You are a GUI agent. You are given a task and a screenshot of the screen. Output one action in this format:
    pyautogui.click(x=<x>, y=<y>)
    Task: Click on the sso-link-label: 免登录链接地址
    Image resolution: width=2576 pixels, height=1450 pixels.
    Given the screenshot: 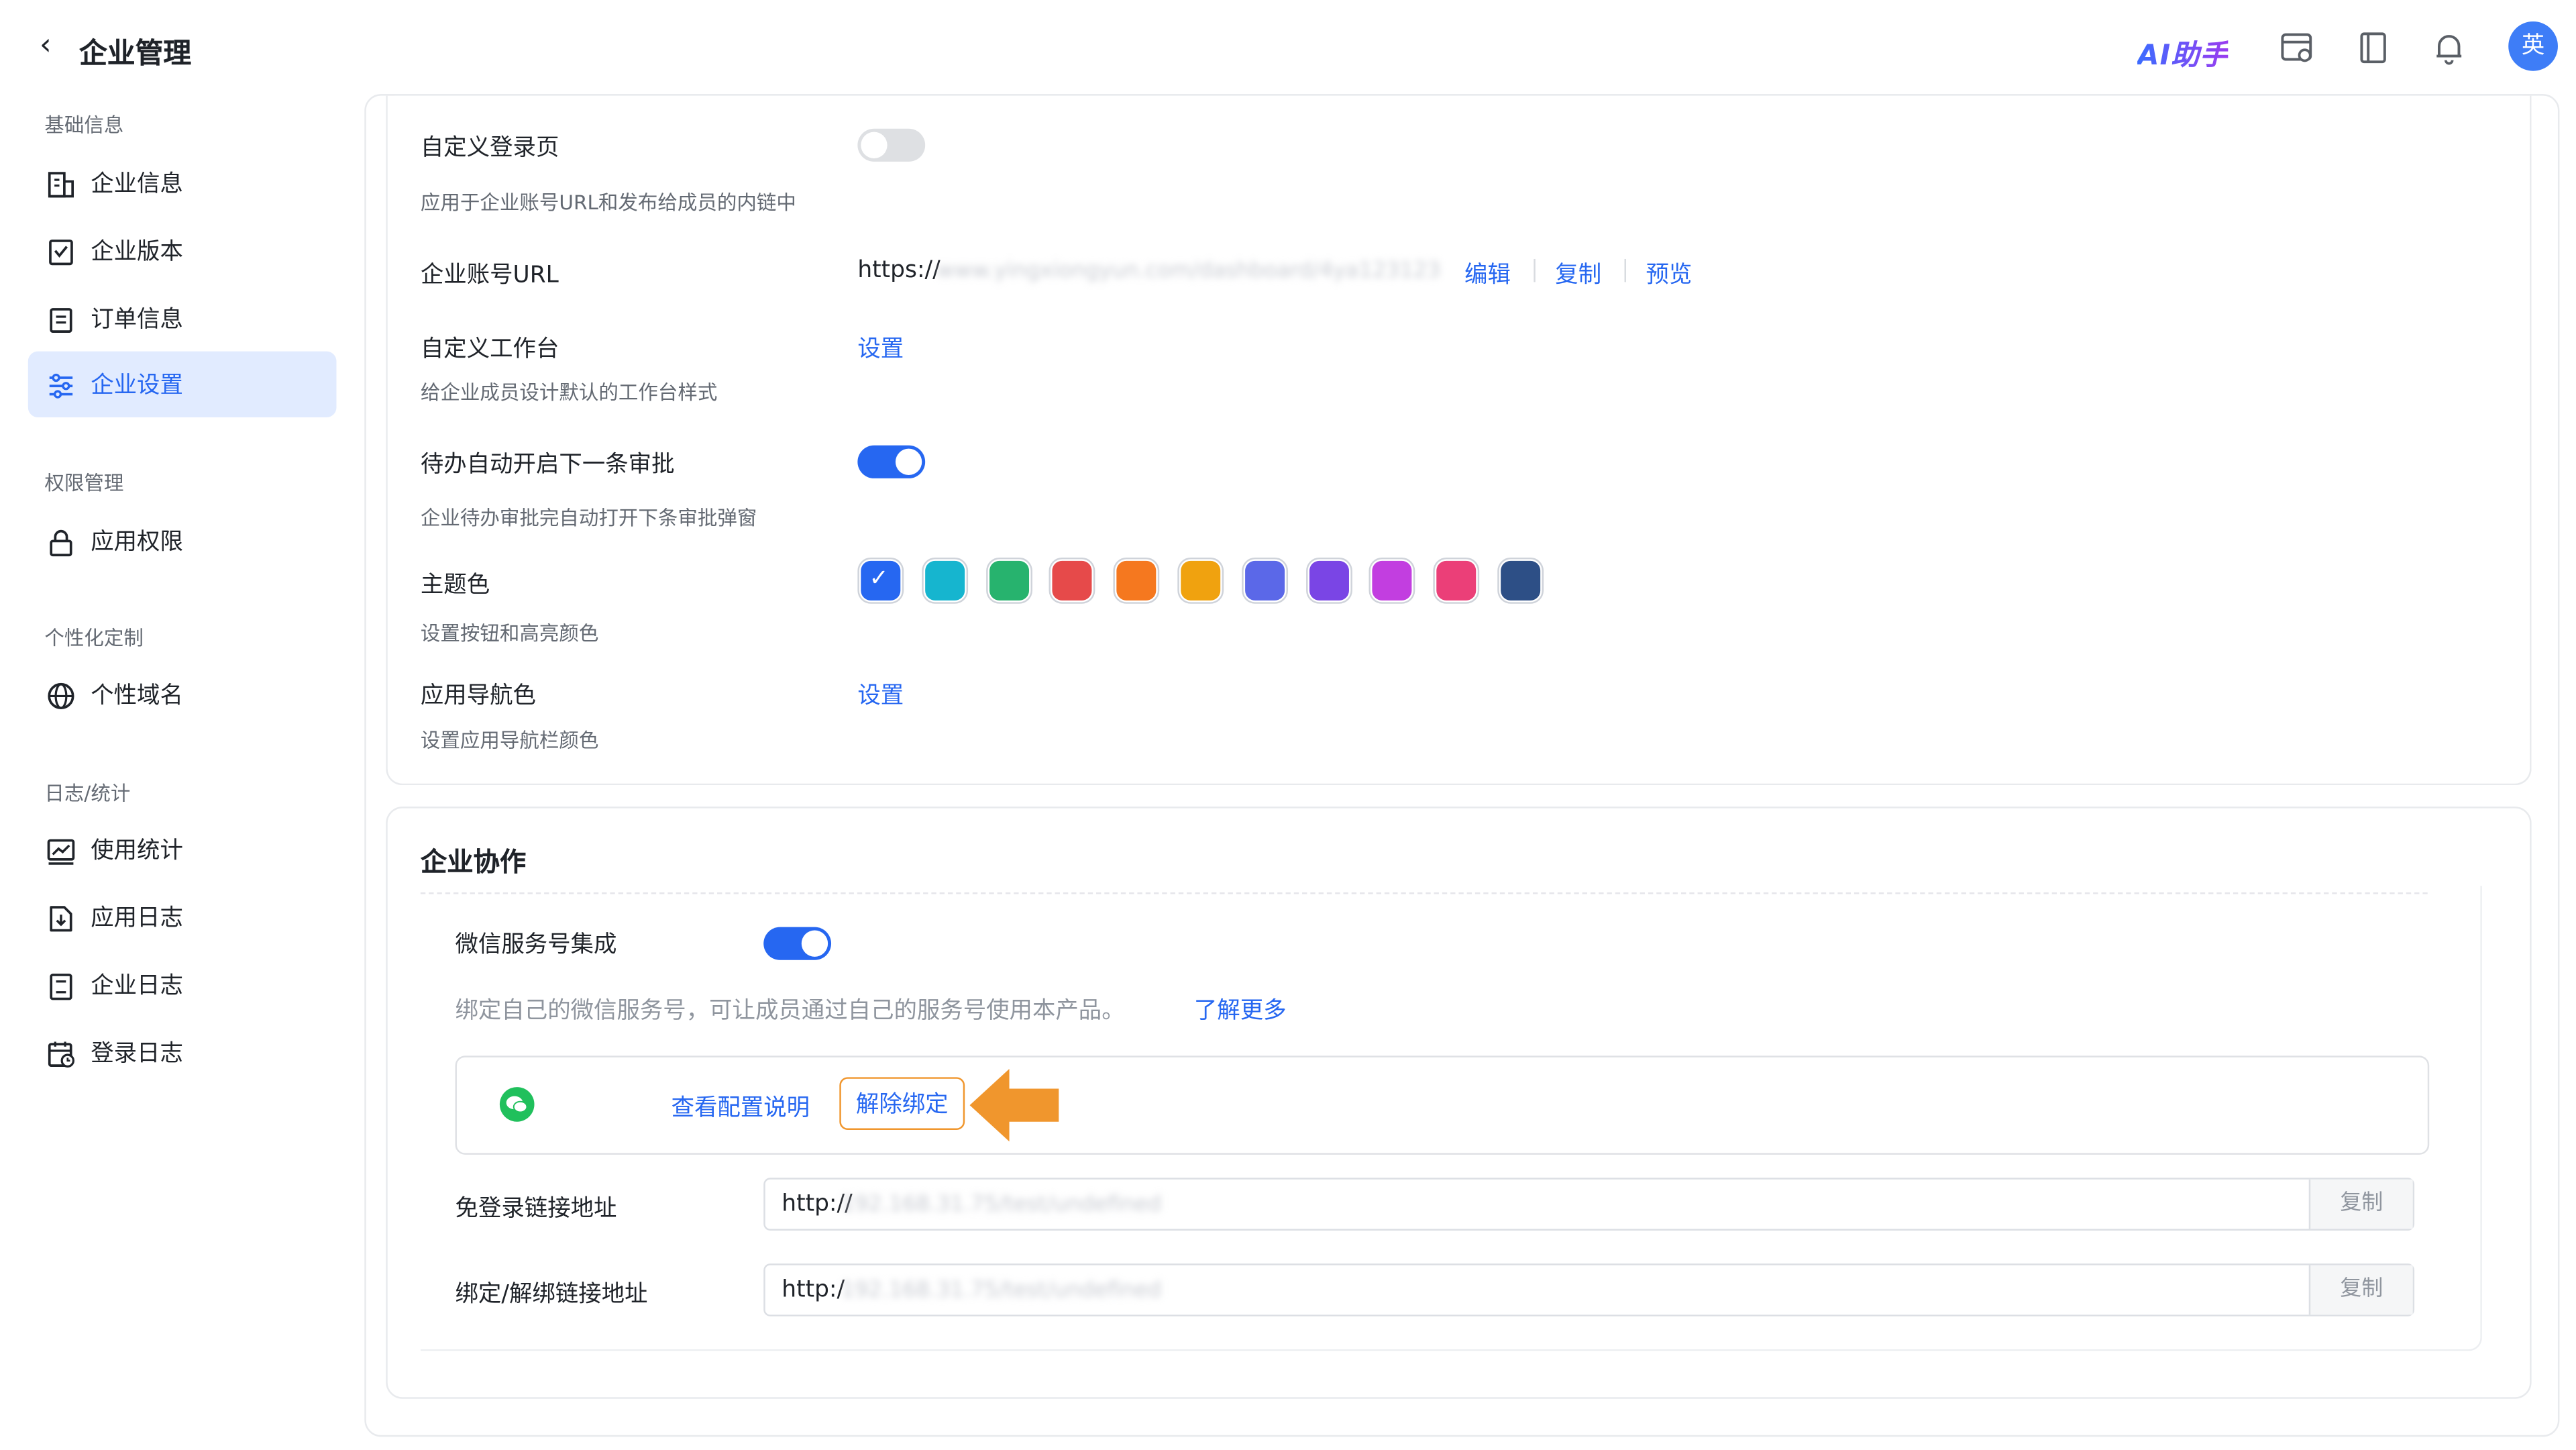 What is the action you would take?
    pyautogui.click(x=536, y=1209)
    